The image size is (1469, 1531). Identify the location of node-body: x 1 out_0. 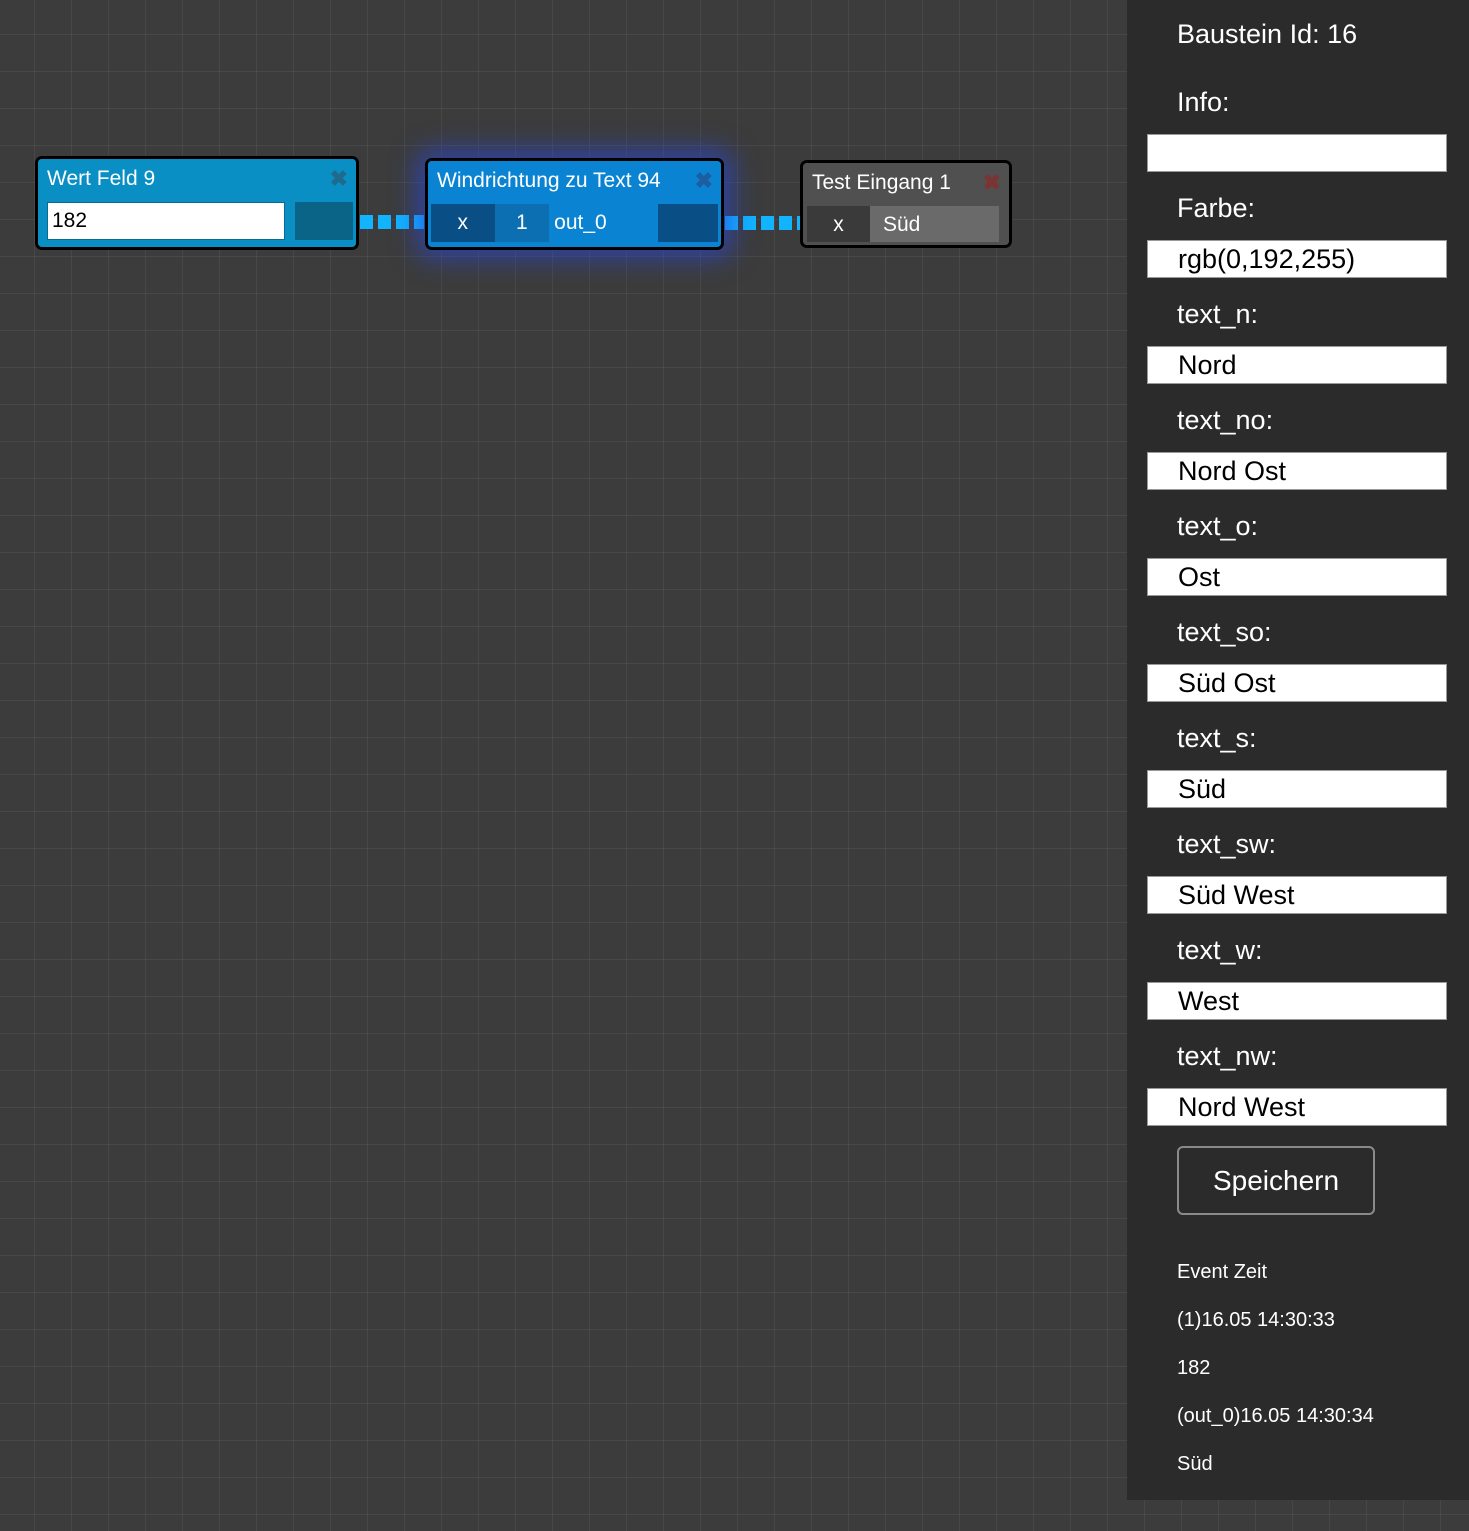
(574, 223).